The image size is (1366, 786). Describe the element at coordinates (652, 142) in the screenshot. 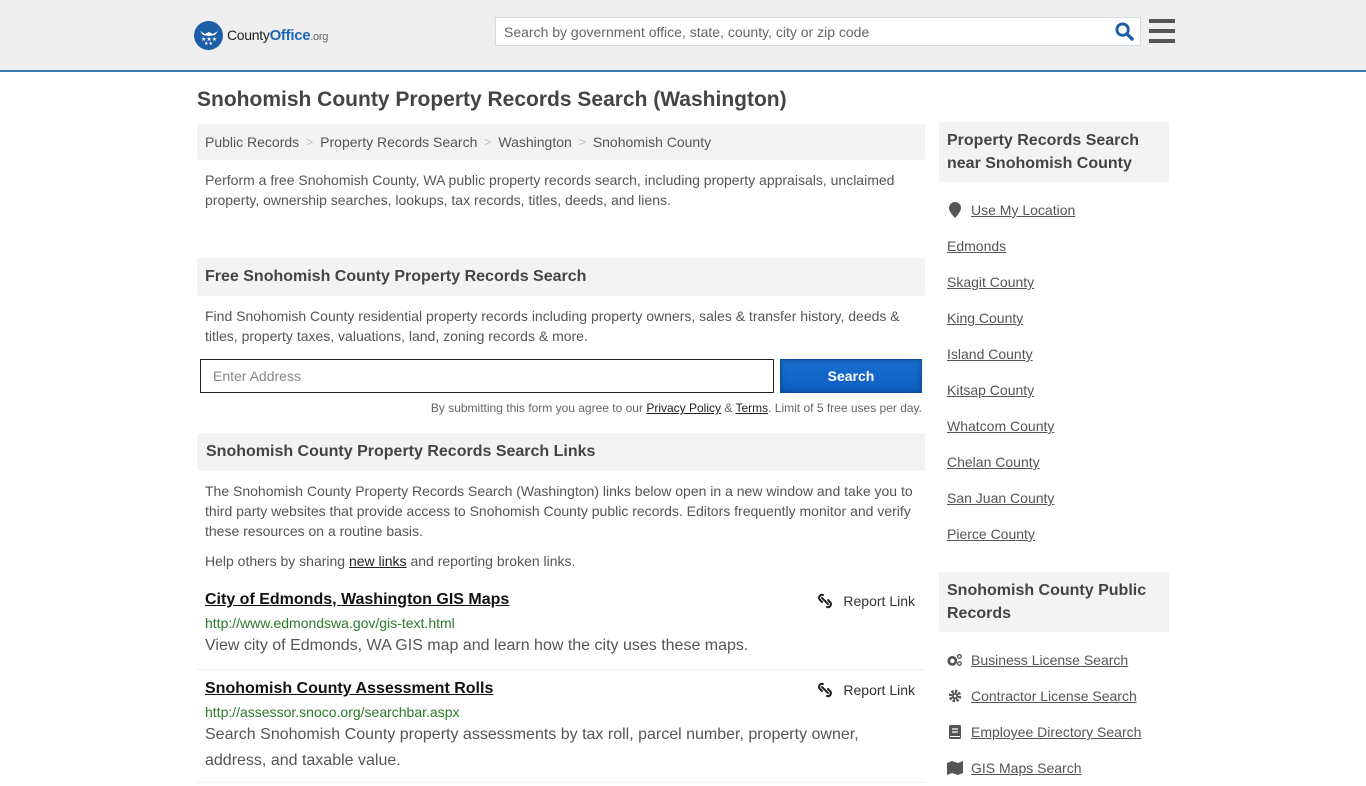

I see `breadcrumb-snohomish-county: Snohomish County` at that location.